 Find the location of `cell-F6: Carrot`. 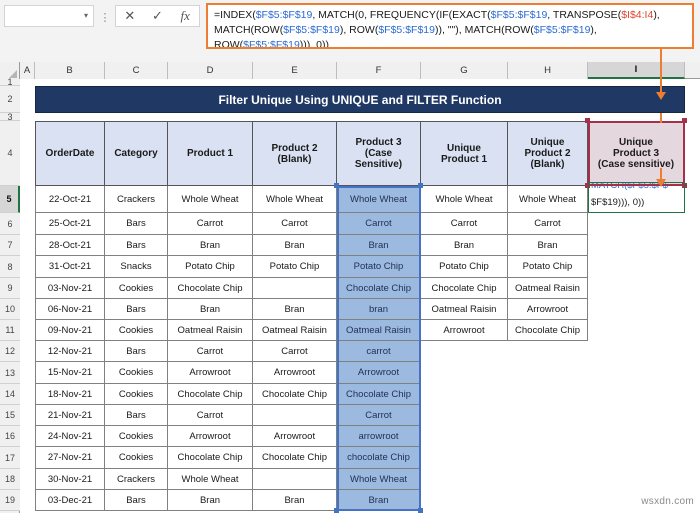

cell-F6: Carrot is located at coordinates (379, 224).